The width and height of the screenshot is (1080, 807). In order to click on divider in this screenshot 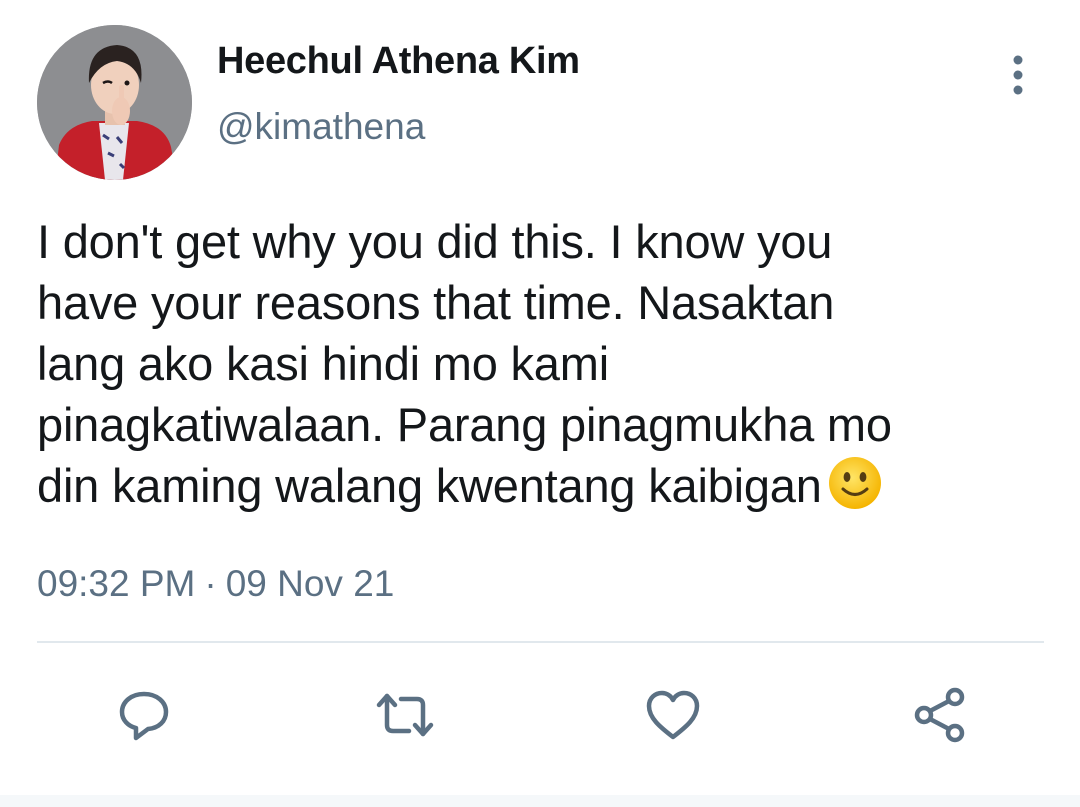, I will do `click(540, 642)`.